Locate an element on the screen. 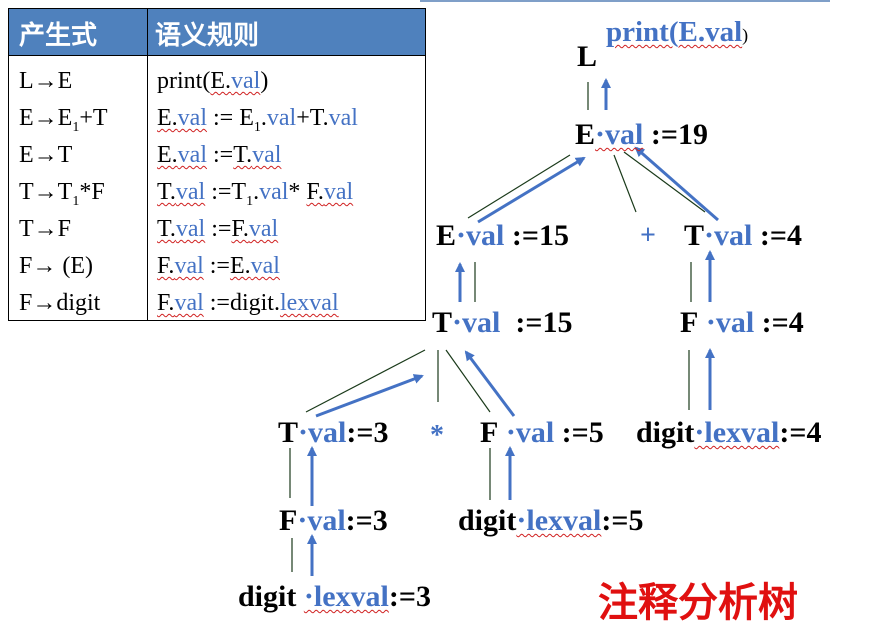  node-T-right: T·val :=4 is located at coordinates (743, 235).